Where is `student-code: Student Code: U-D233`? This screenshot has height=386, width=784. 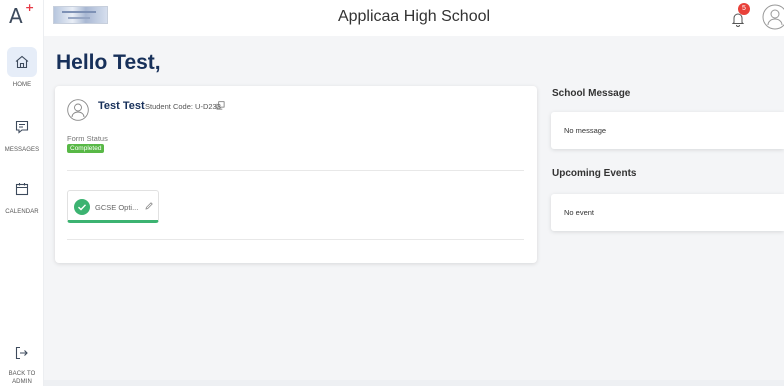 student-code: Student Code: U-D233 is located at coordinates (183, 106).